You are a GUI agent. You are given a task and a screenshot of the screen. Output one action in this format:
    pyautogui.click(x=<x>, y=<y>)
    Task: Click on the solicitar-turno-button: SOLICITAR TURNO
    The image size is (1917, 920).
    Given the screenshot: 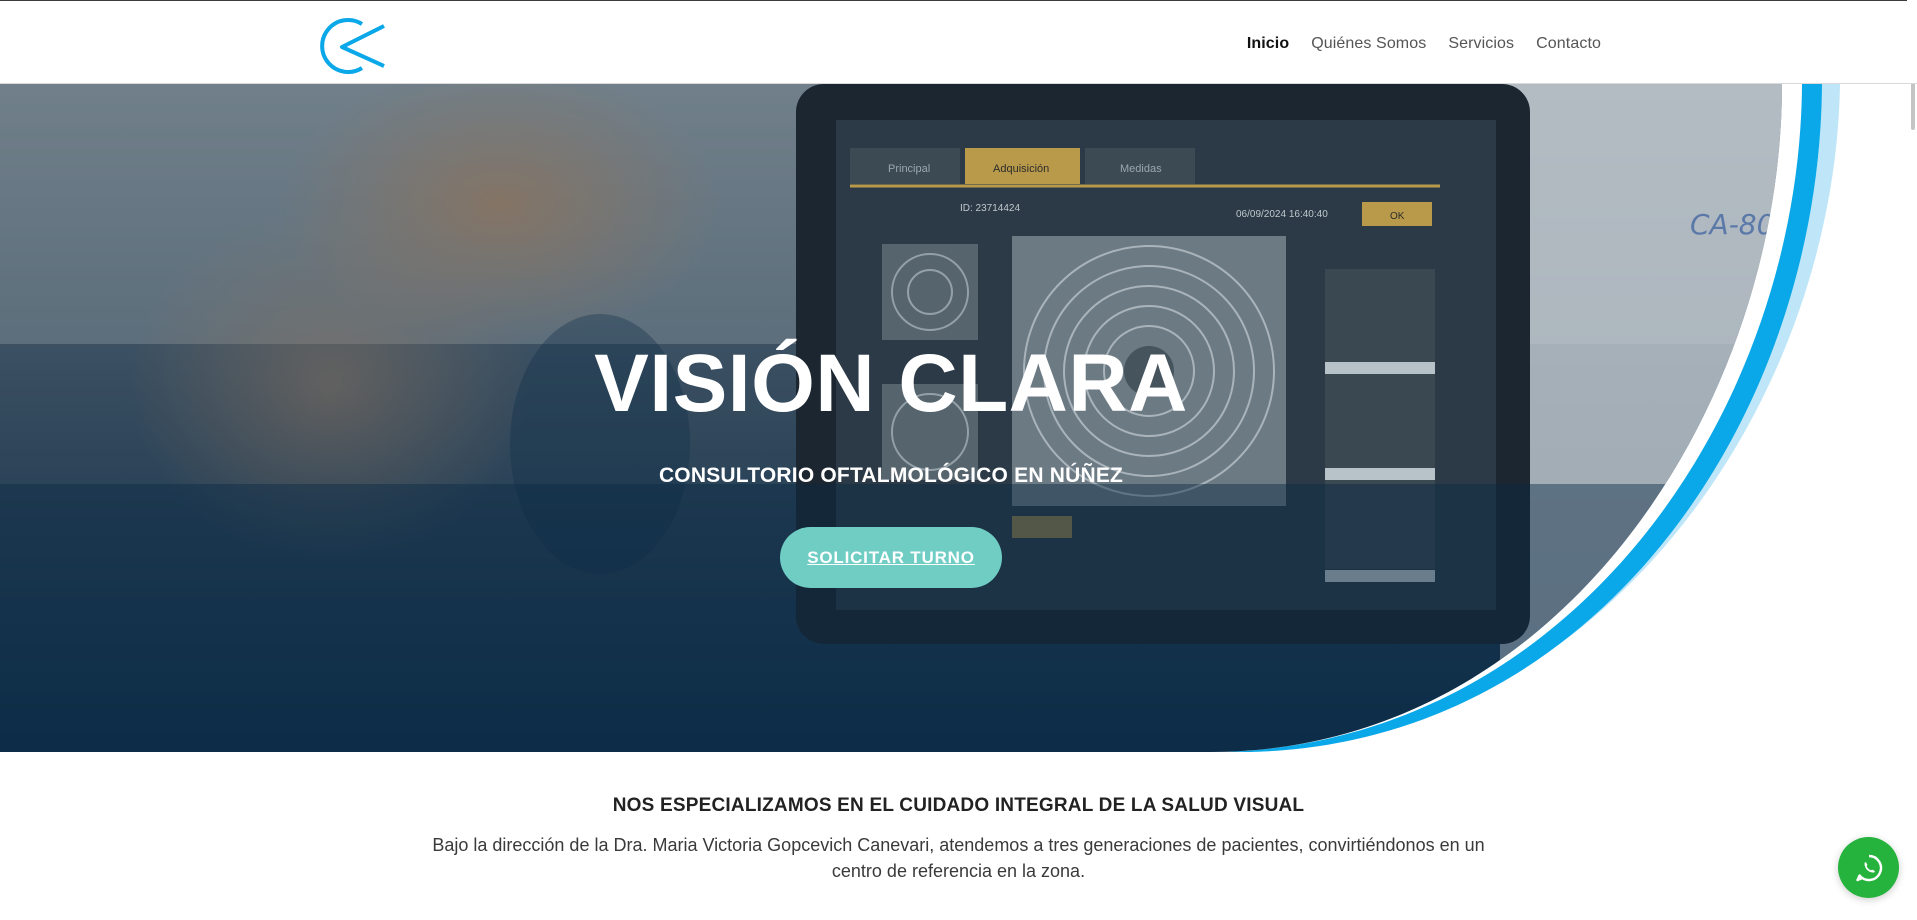 What is the action you would take?
    pyautogui.click(x=891, y=557)
    